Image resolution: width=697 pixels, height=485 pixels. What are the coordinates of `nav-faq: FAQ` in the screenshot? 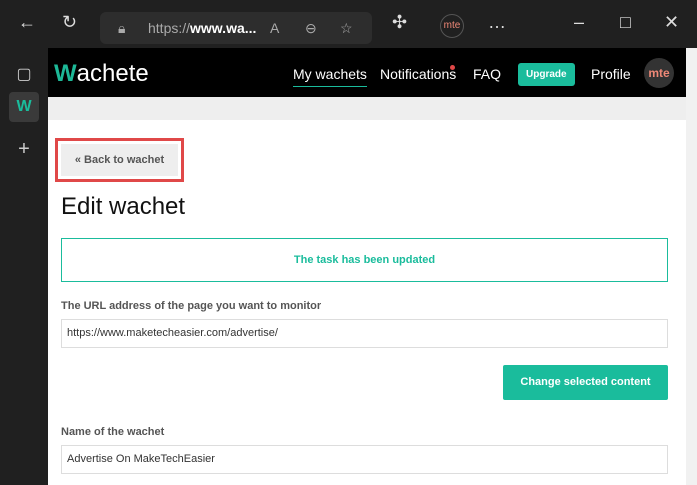 It's located at (487, 74).